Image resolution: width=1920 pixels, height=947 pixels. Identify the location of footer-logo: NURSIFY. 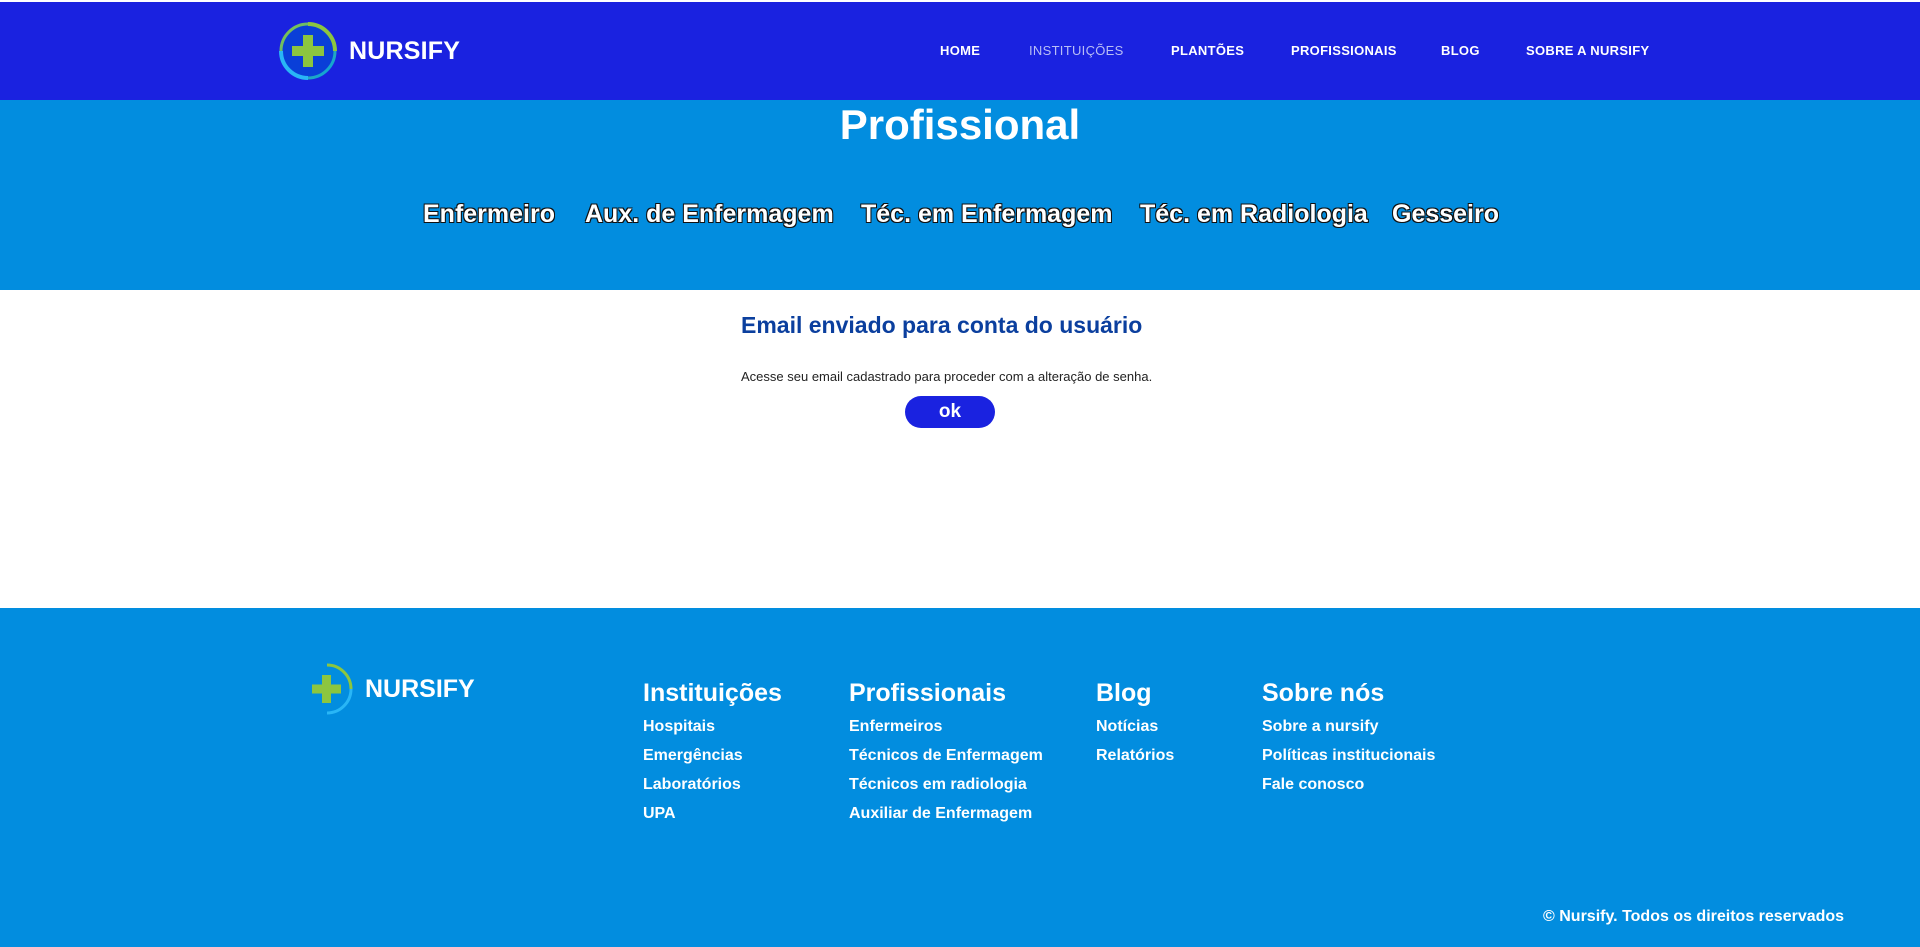
(392, 689).